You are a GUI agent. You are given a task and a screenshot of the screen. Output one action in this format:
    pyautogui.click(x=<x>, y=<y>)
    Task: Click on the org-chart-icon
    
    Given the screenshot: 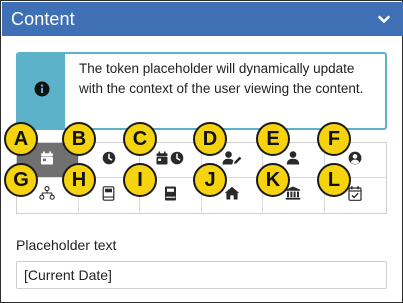 What is the action you would take?
    pyautogui.click(x=47, y=195)
    